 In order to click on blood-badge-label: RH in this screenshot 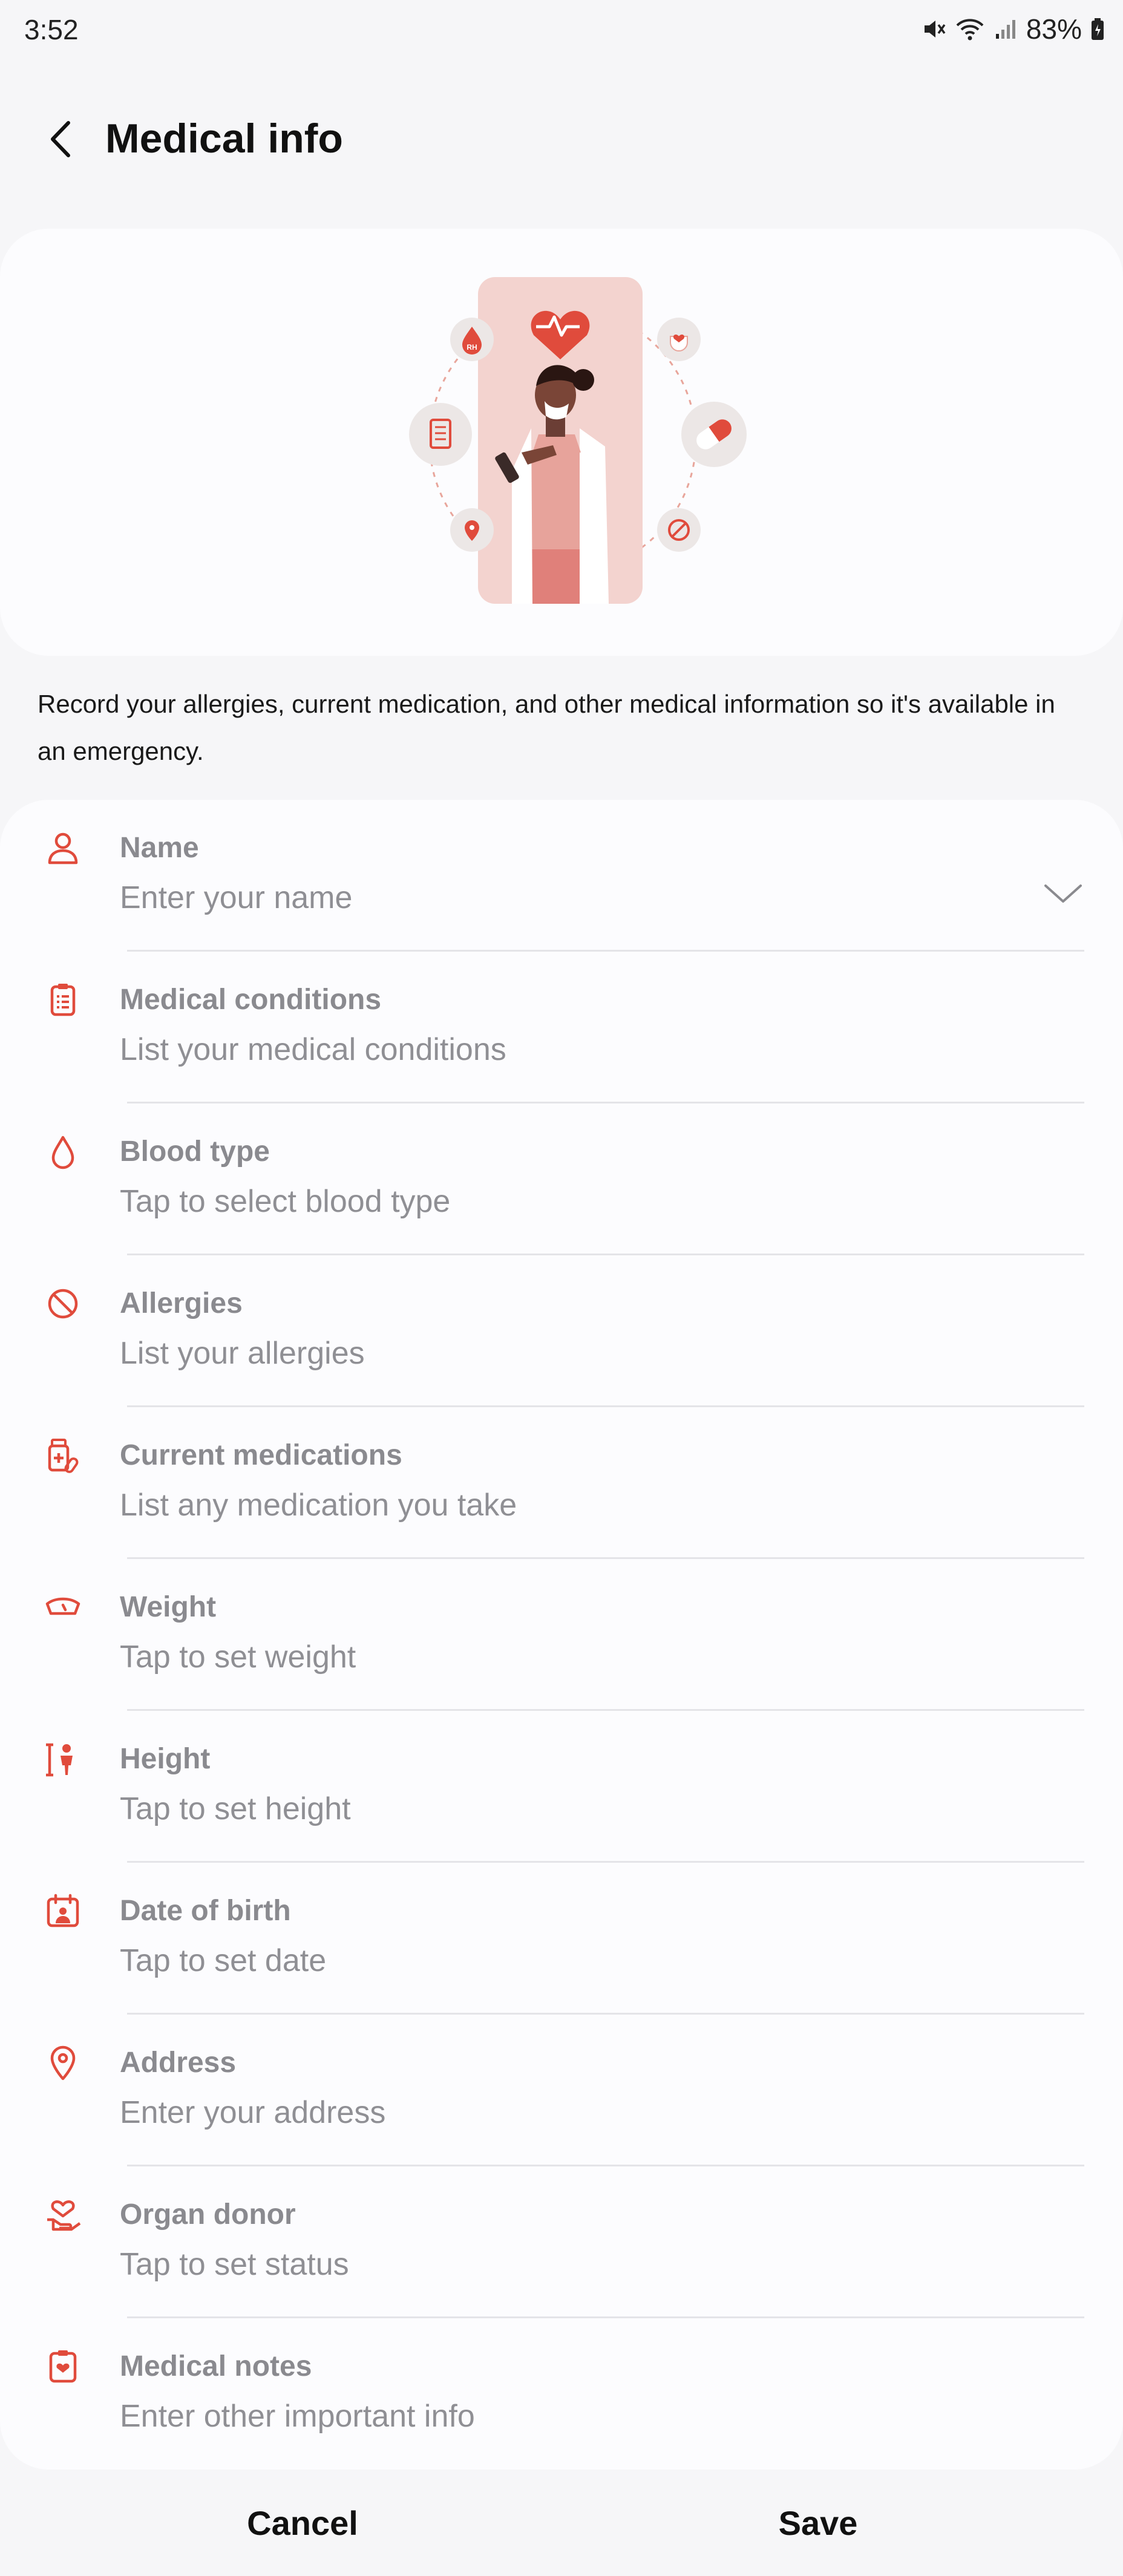, I will do `click(472, 347)`.